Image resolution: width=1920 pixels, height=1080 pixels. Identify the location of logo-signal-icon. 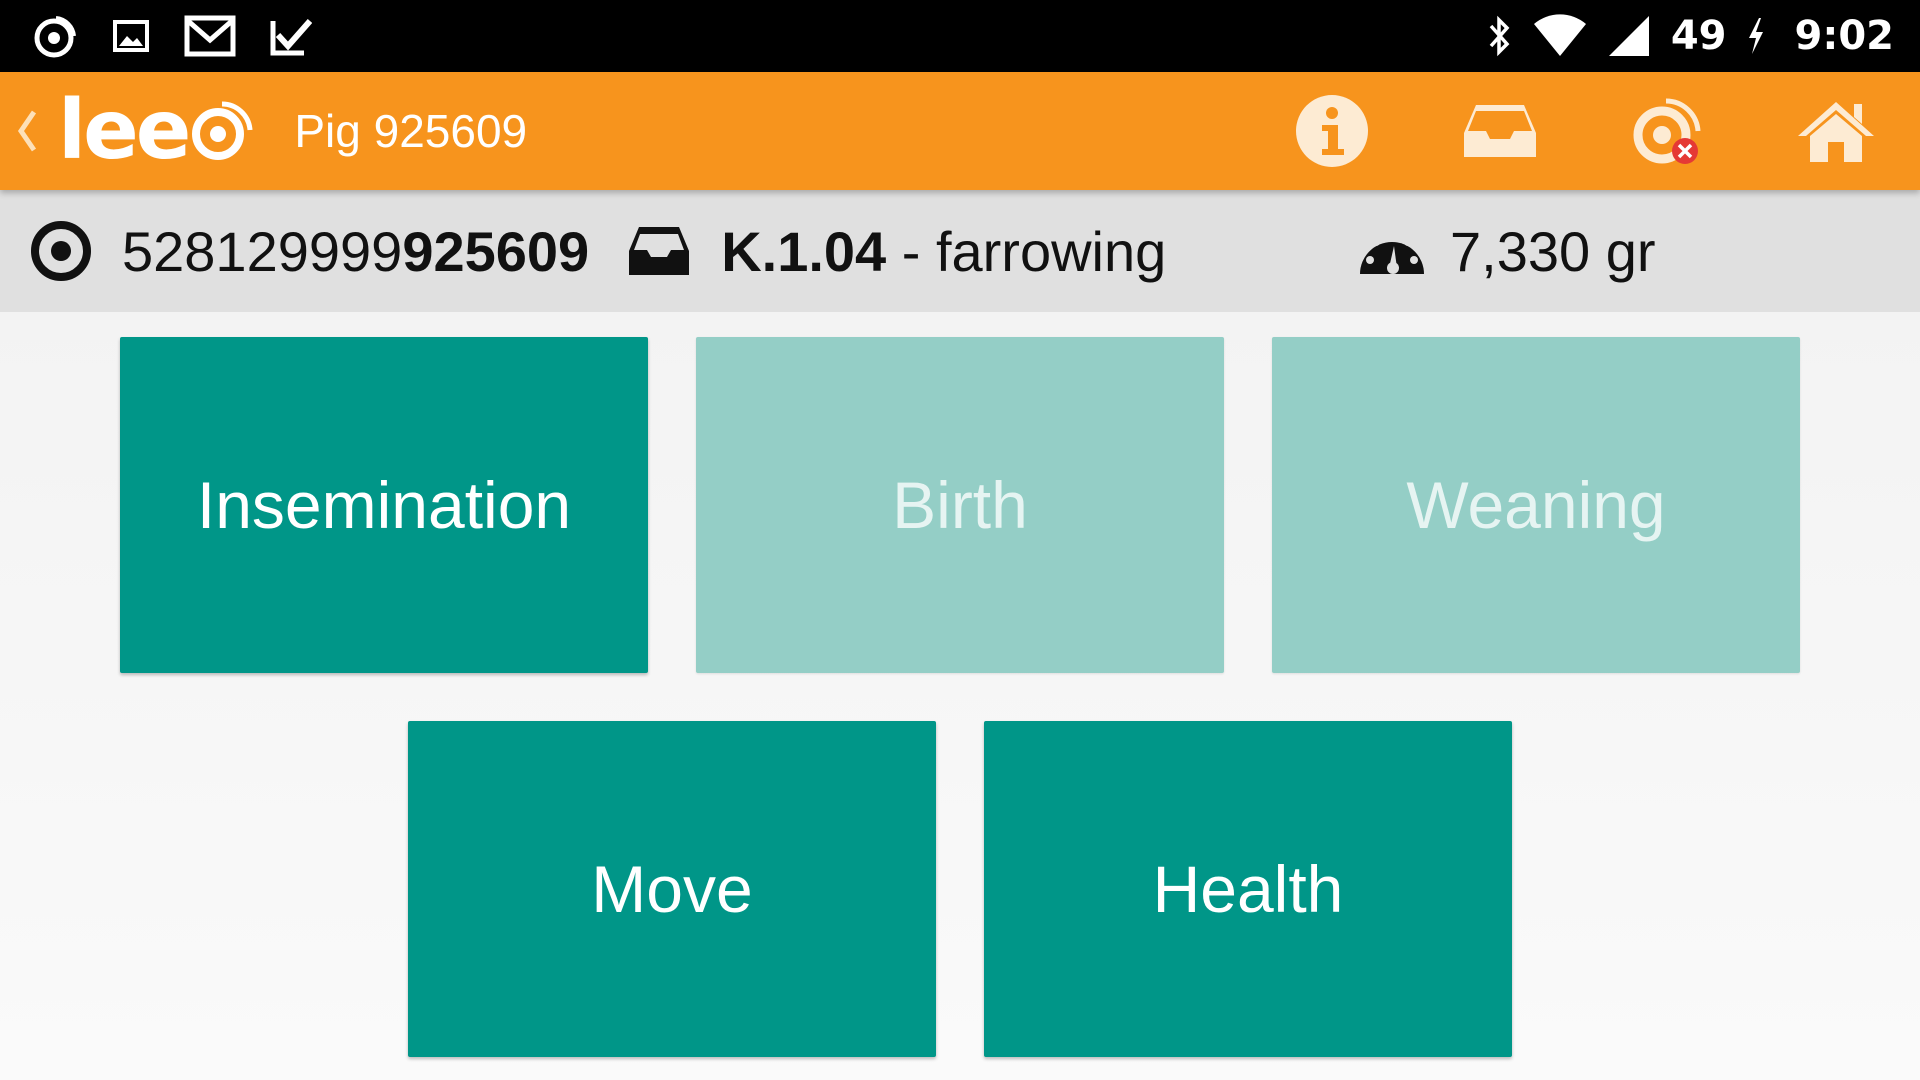
(222, 130).